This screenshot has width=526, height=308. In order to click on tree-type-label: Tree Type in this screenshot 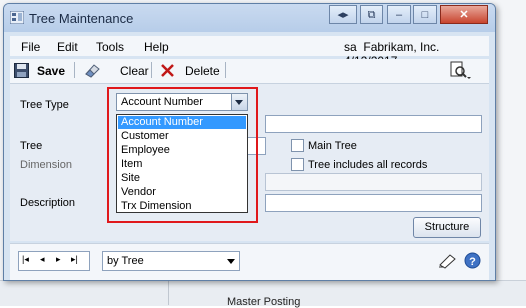, I will do `click(44, 105)`.